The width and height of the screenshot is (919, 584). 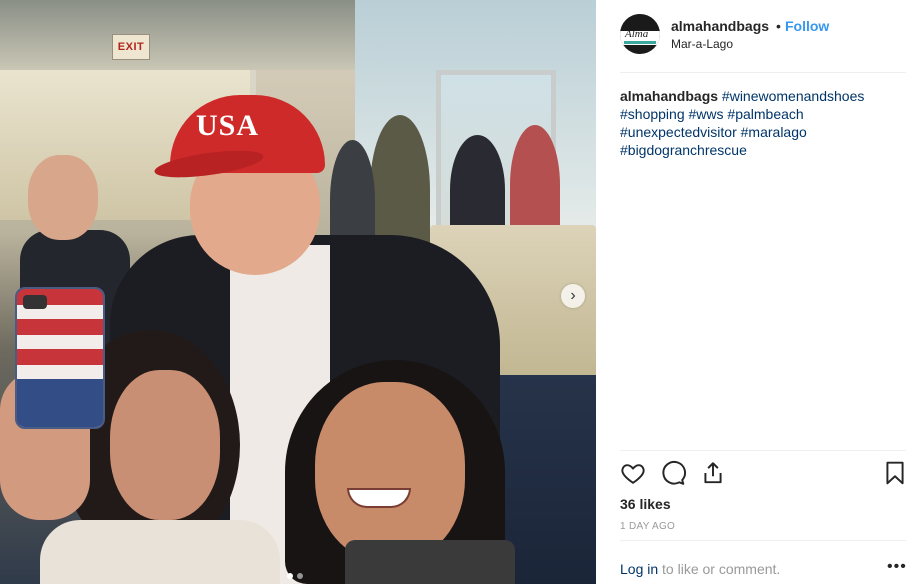 What do you see at coordinates (228, 125) in the screenshot?
I see `cap-text: USA` at bounding box center [228, 125].